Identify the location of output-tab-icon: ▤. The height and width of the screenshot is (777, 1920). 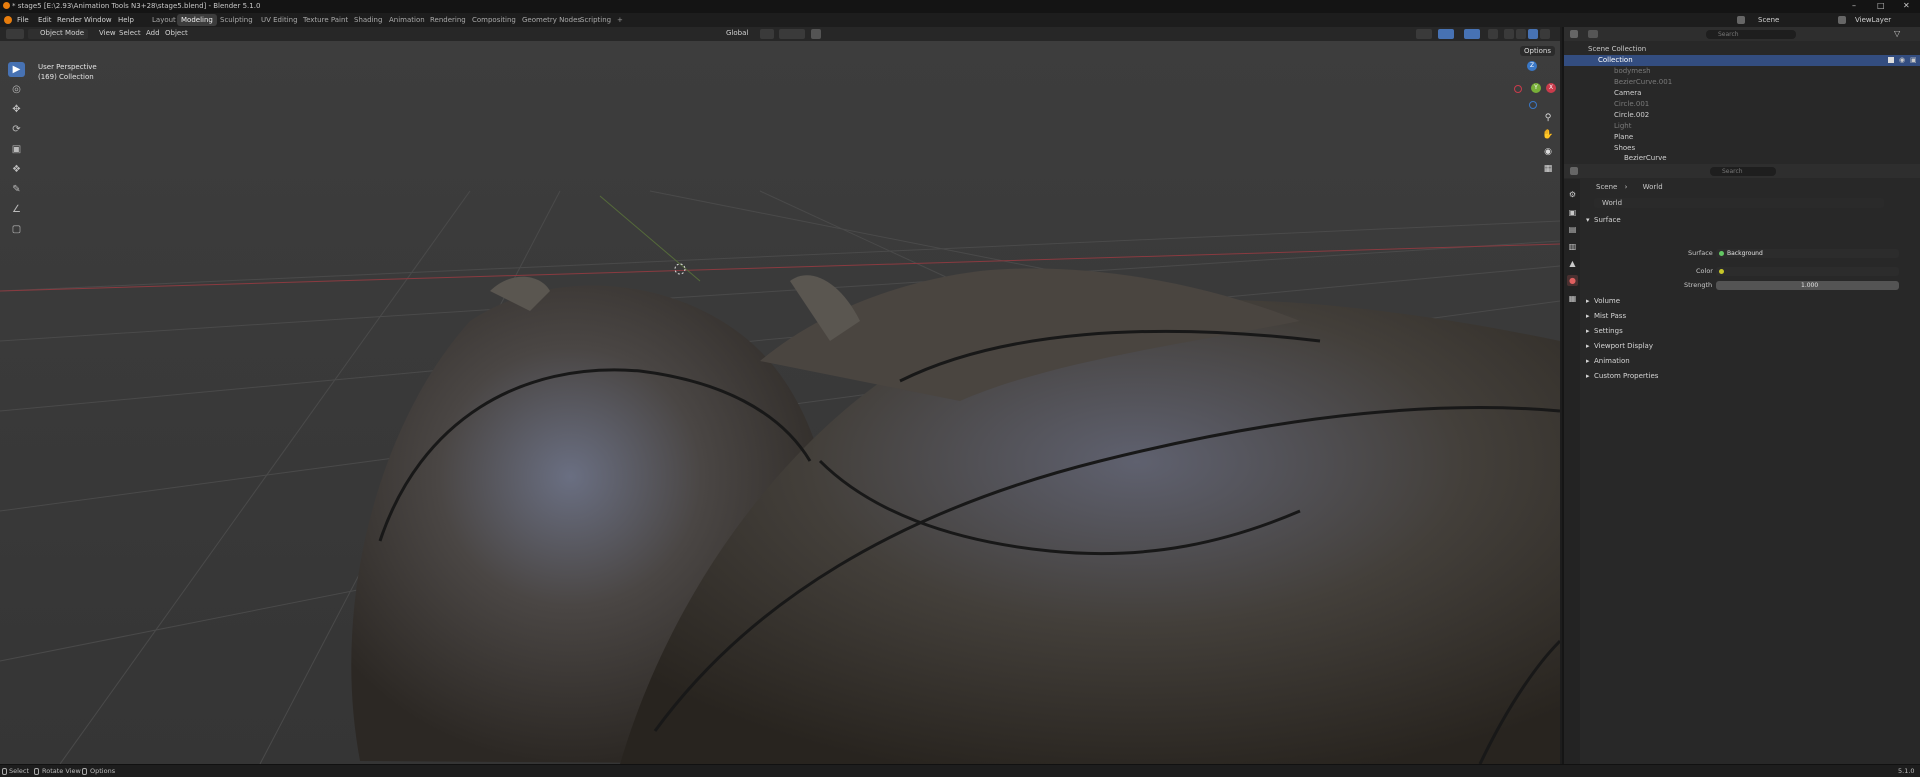
(1572, 229).